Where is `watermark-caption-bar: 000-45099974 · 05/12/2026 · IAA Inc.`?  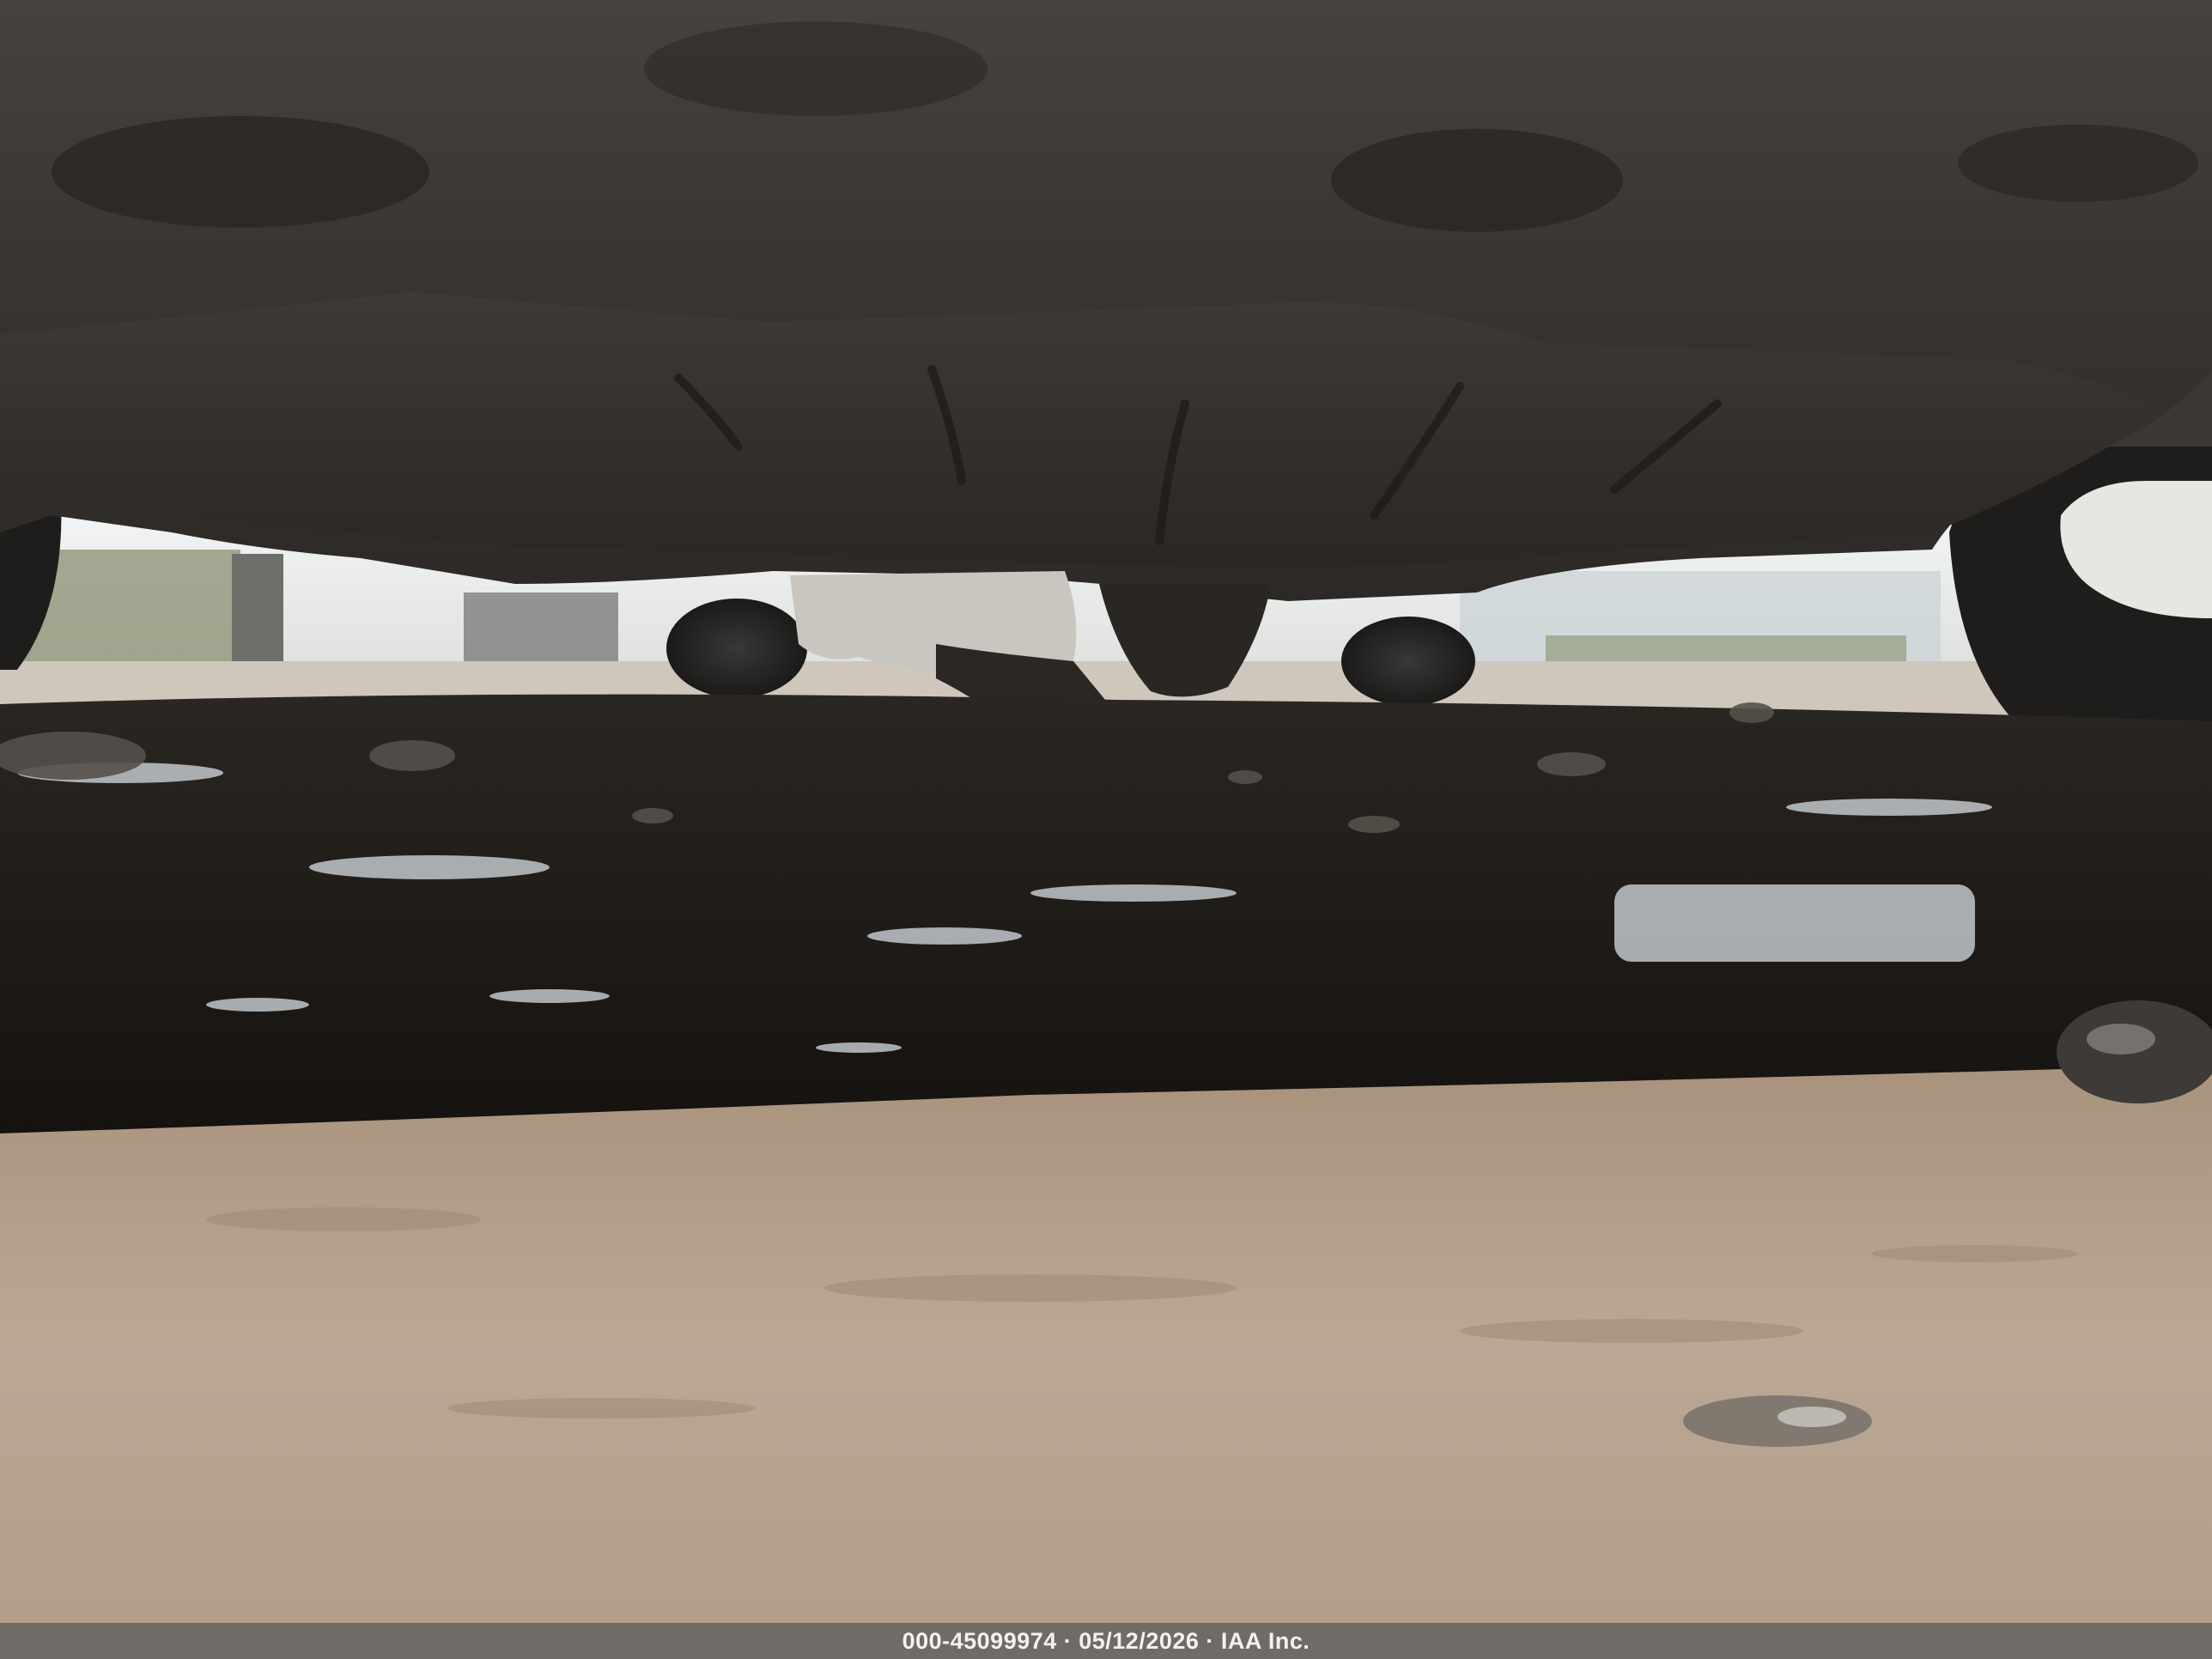 watermark-caption-bar: 000-45099974 · 05/12/2026 · IAA Inc. is located at coordinates (1106, 1641).